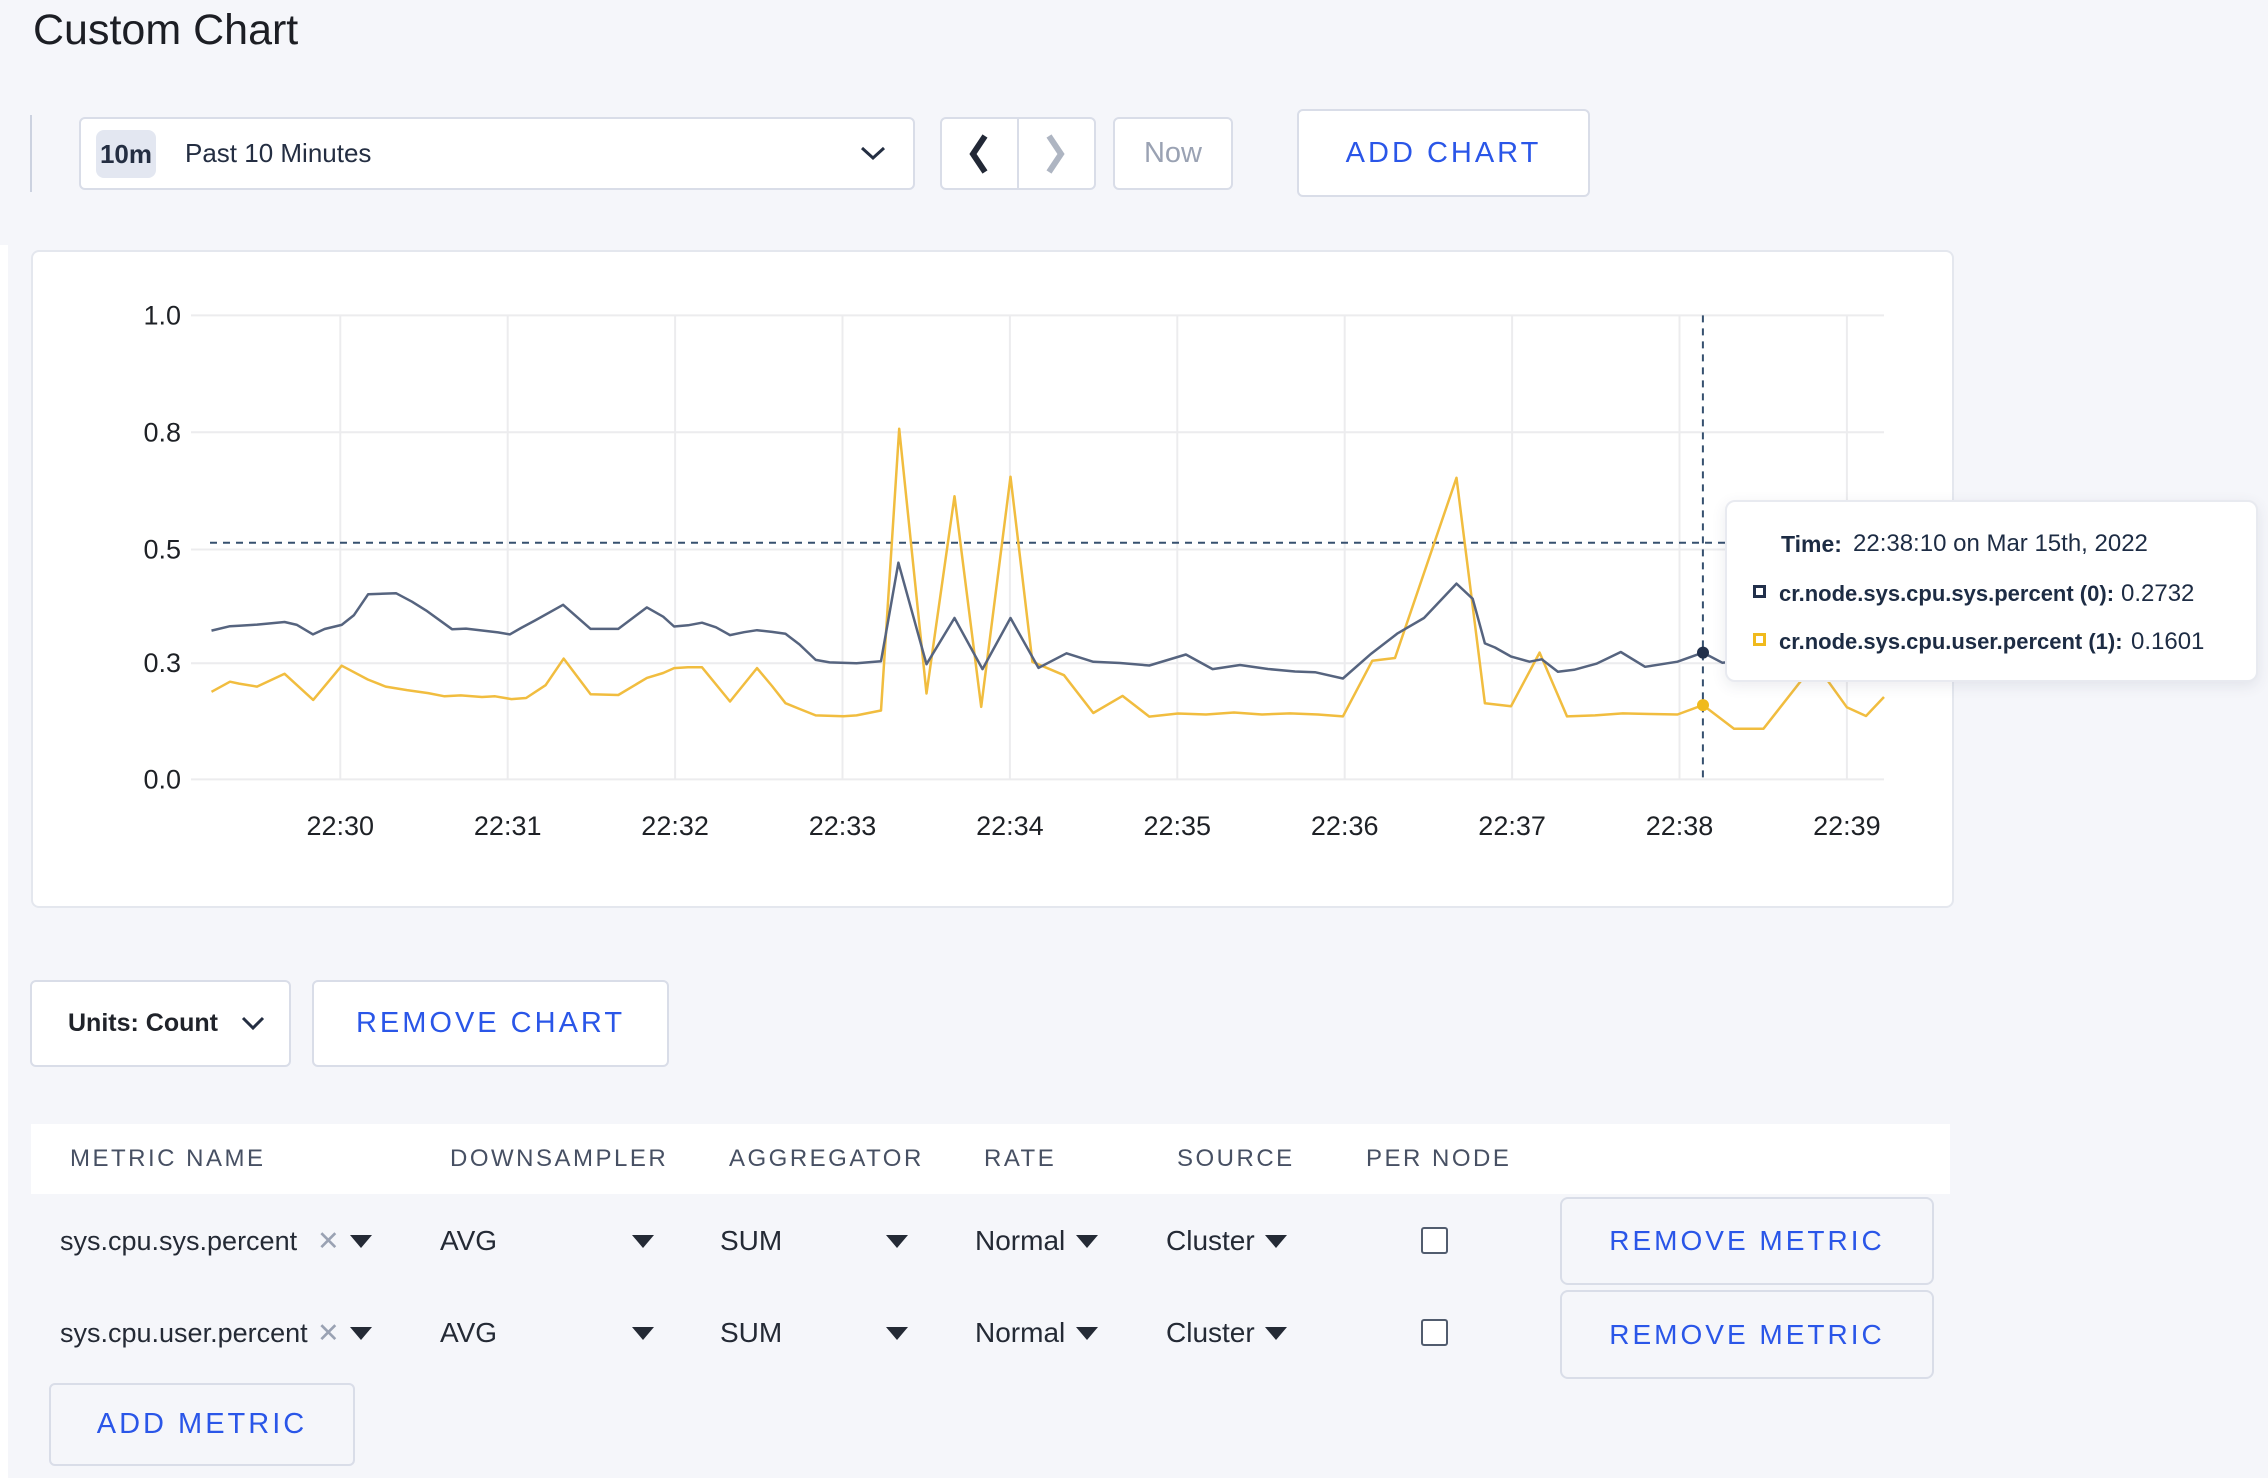 Image resolution: width=2268 pixels, height=1478 pixels. What do you see at coordinates (843, 826) in the screenshot?
I see `svg-text: 22:33` at bounding box center [843, 826].